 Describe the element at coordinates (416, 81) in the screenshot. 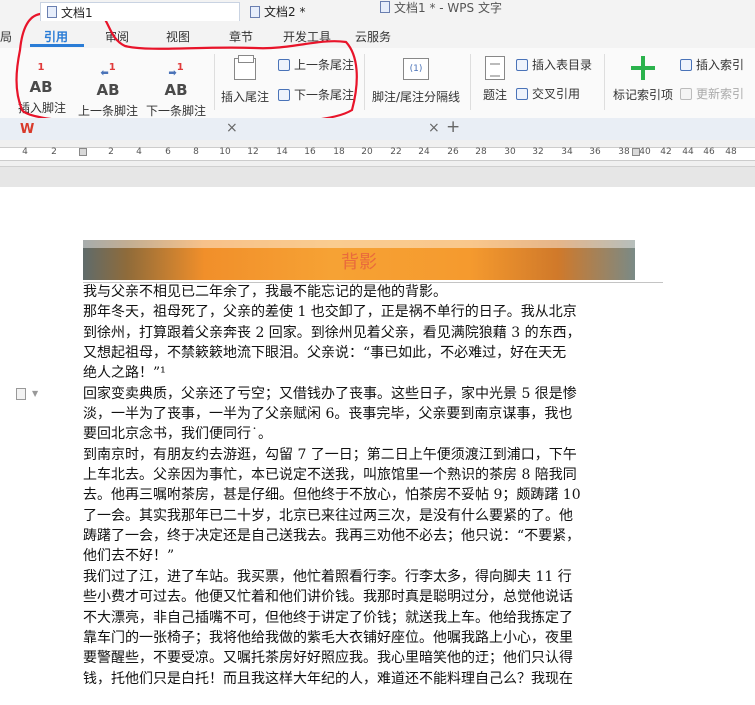

I see `note-separator-button: (1) 脚注/尾注分隔线` at that location.